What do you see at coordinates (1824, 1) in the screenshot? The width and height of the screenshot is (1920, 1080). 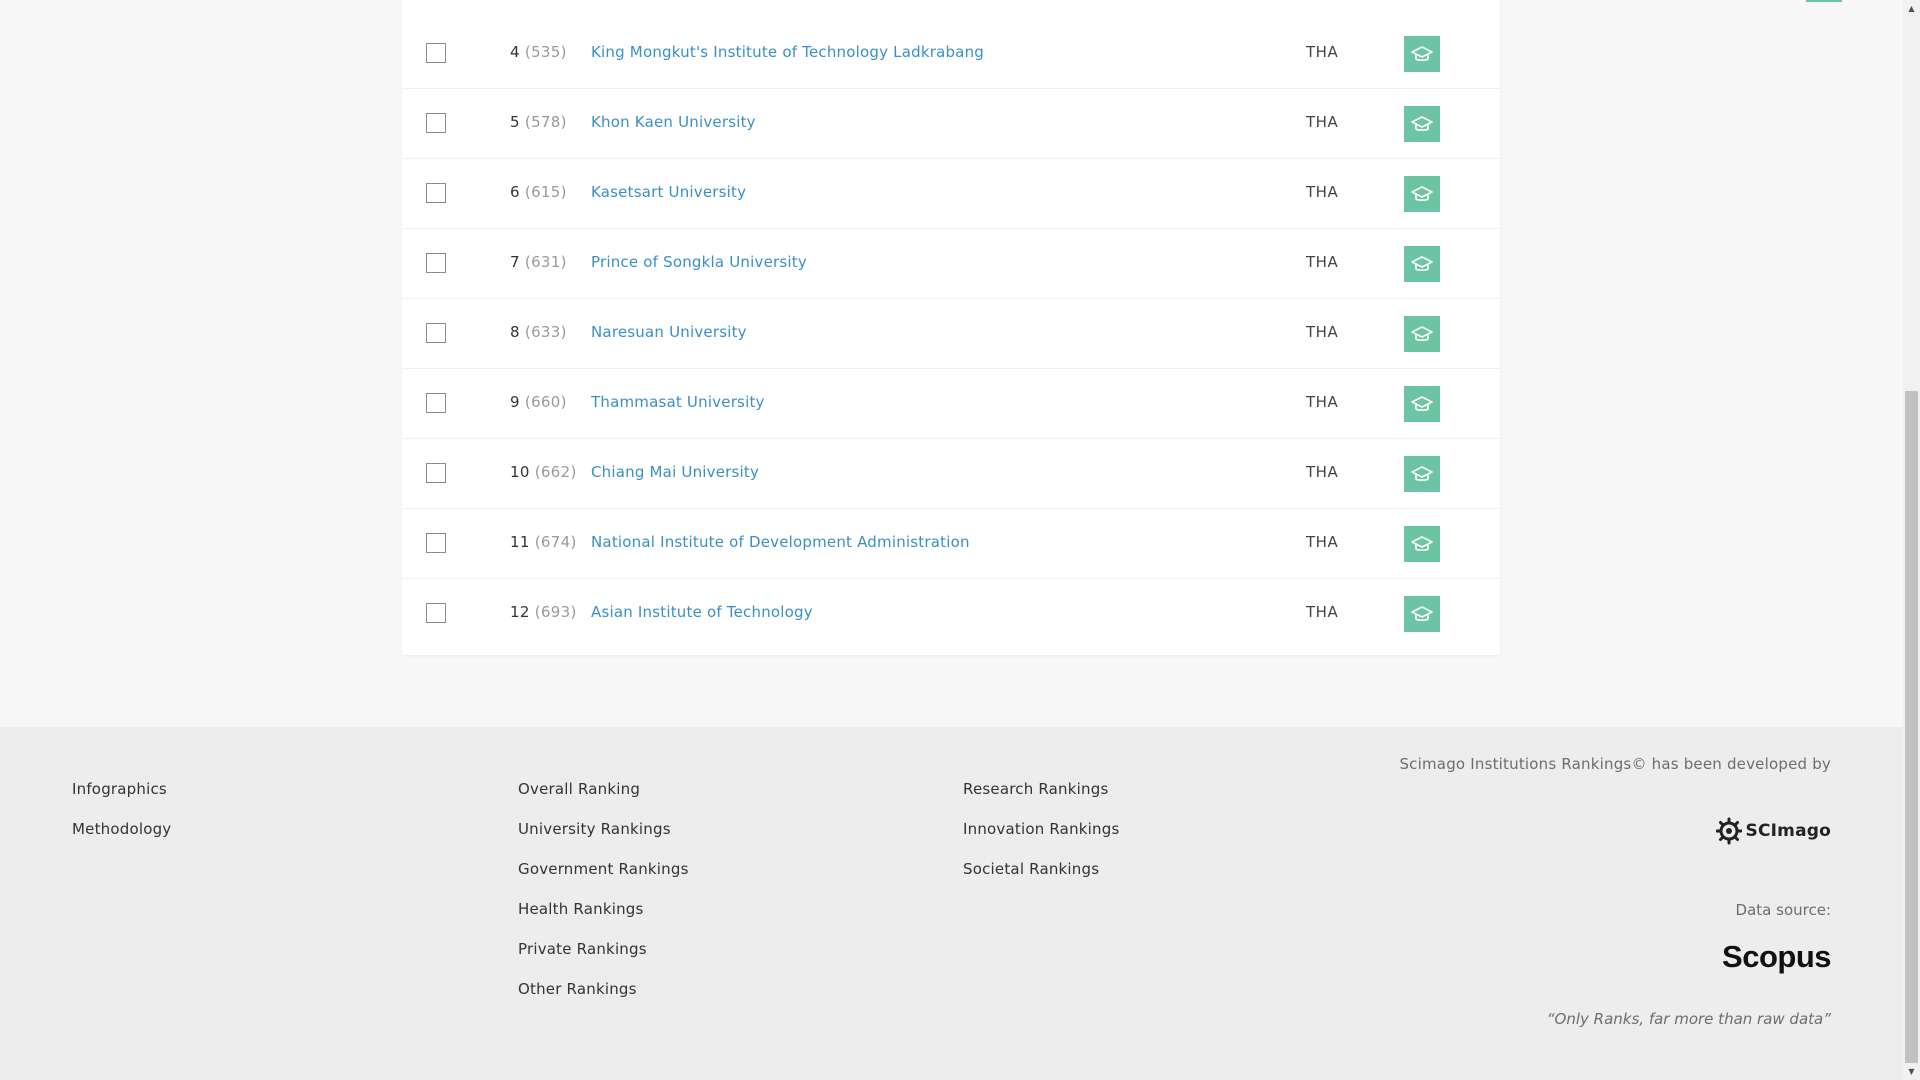 I see `previous-row-sector-badge` at bounding box center [1824, 1].